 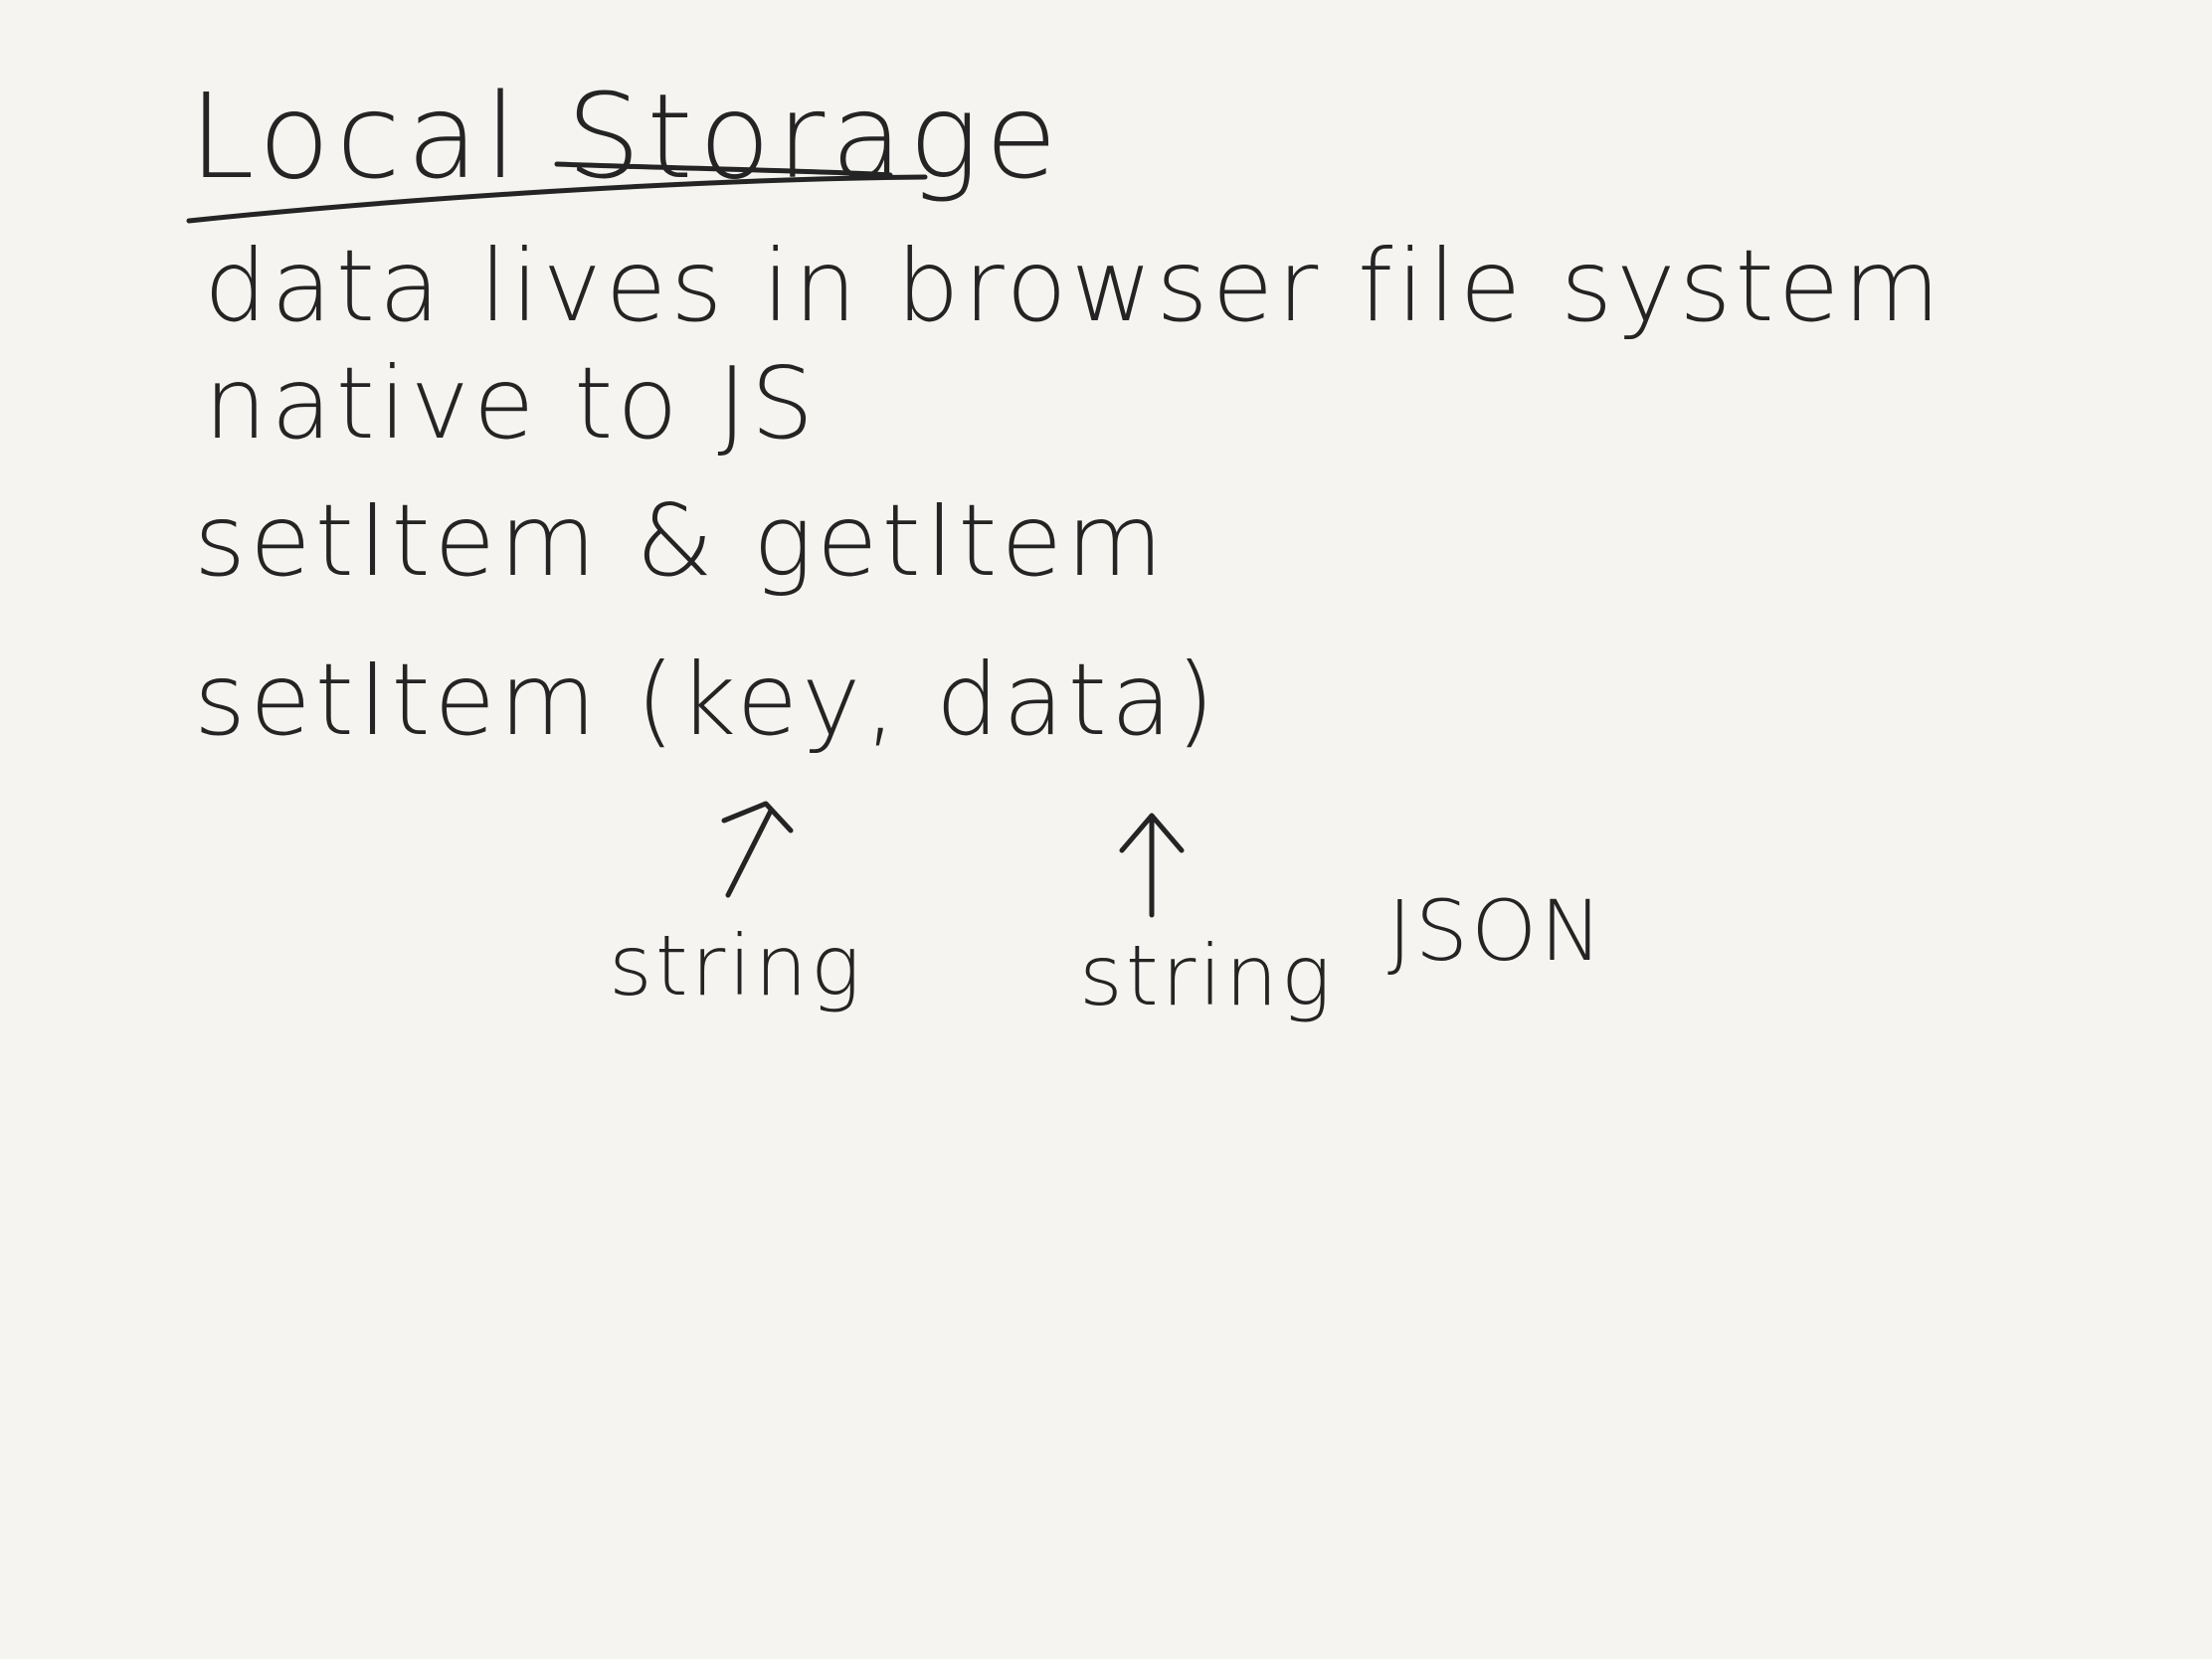 I want to click on arrow-to-key-shaft, so click(x=749, y=853).